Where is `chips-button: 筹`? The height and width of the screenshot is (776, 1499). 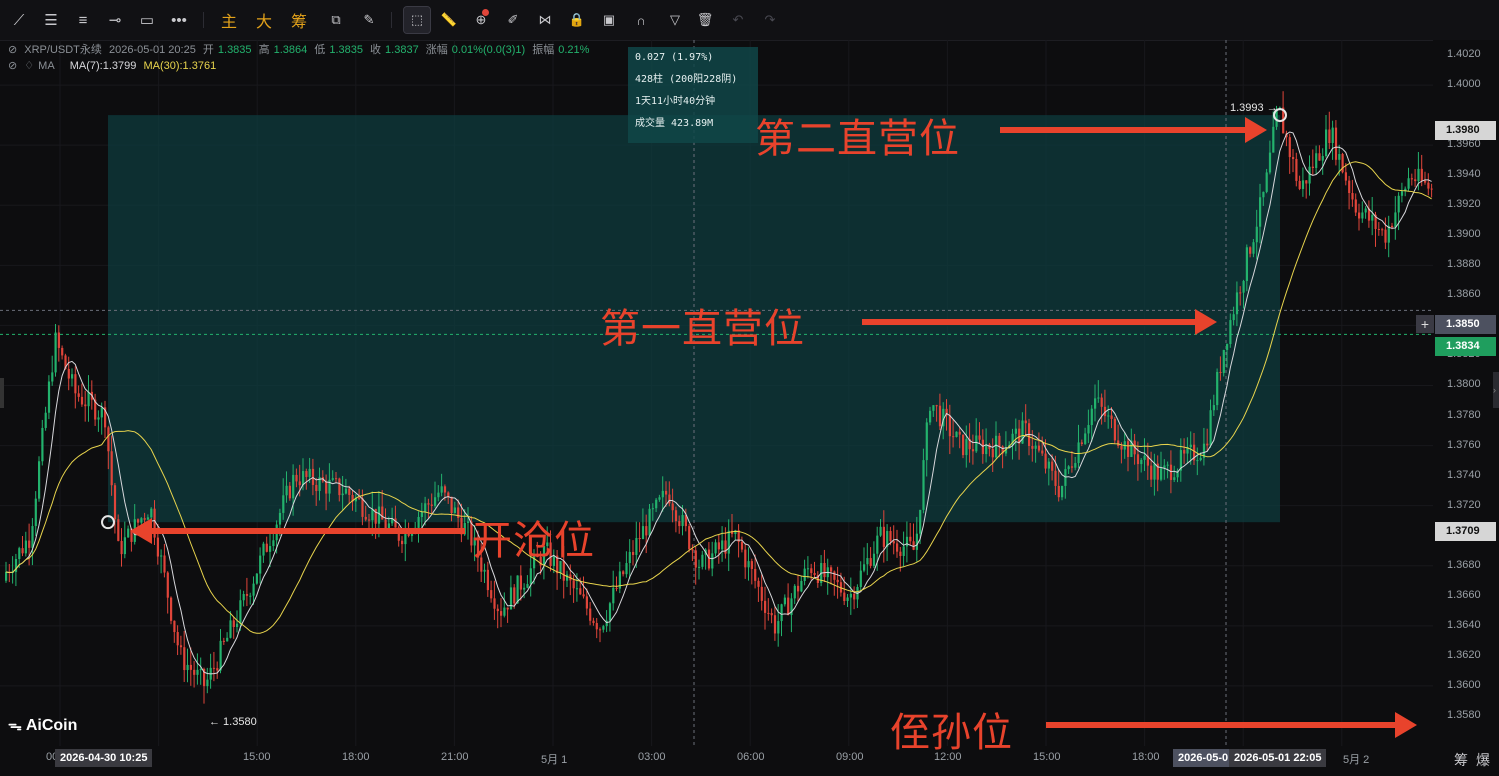 chips-button: 筹 is located at coordinates (1461, 760).